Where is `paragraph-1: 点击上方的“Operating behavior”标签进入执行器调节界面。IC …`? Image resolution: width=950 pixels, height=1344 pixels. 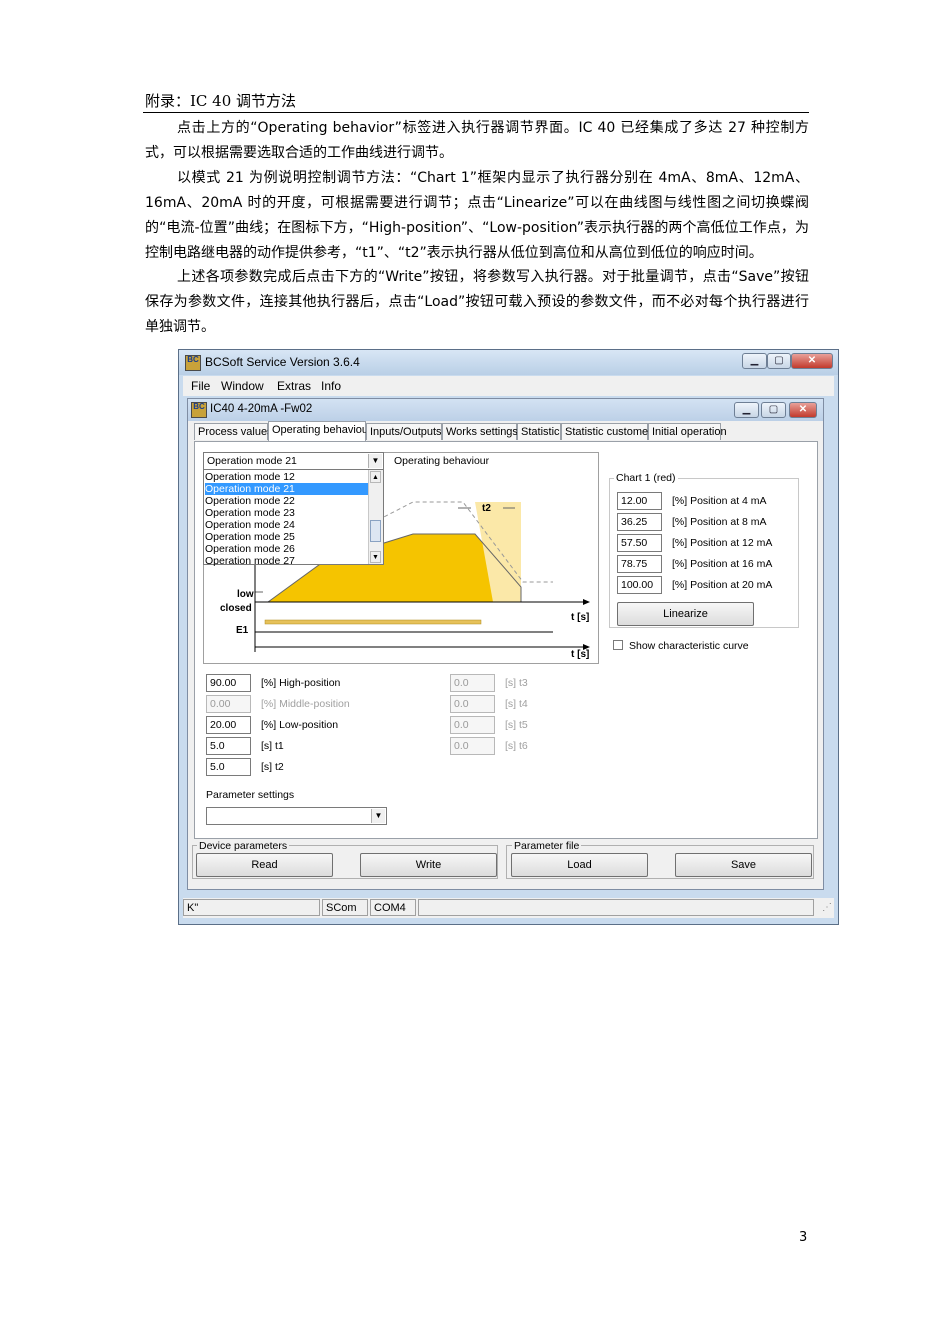
paragraph-1: 点击上方的“Operating behavior”标签进入执行器调节界面。IC … is located at coordinates (477, 140).